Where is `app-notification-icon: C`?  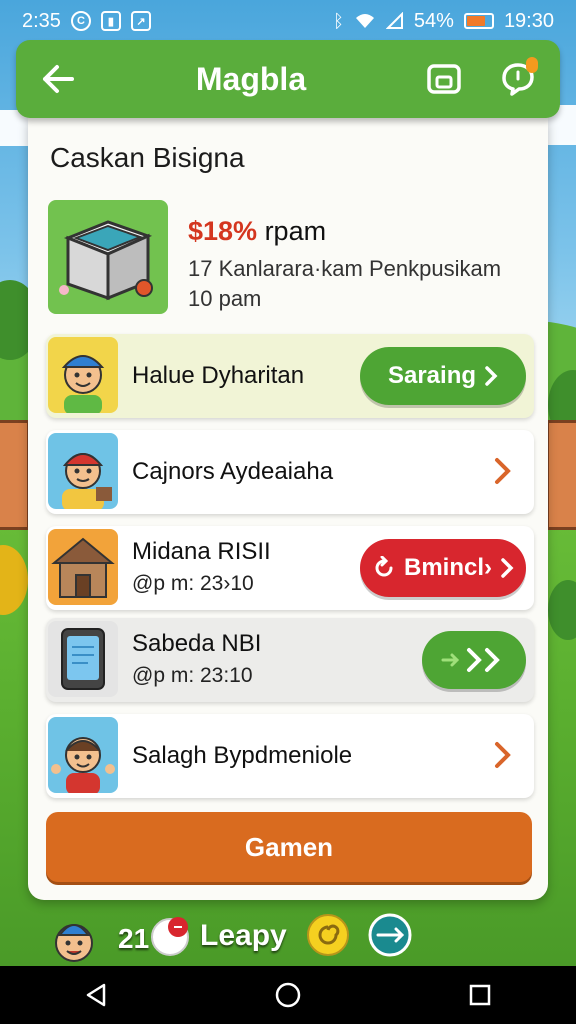 app-notification-icon: C is located at coordinates (80, 21).